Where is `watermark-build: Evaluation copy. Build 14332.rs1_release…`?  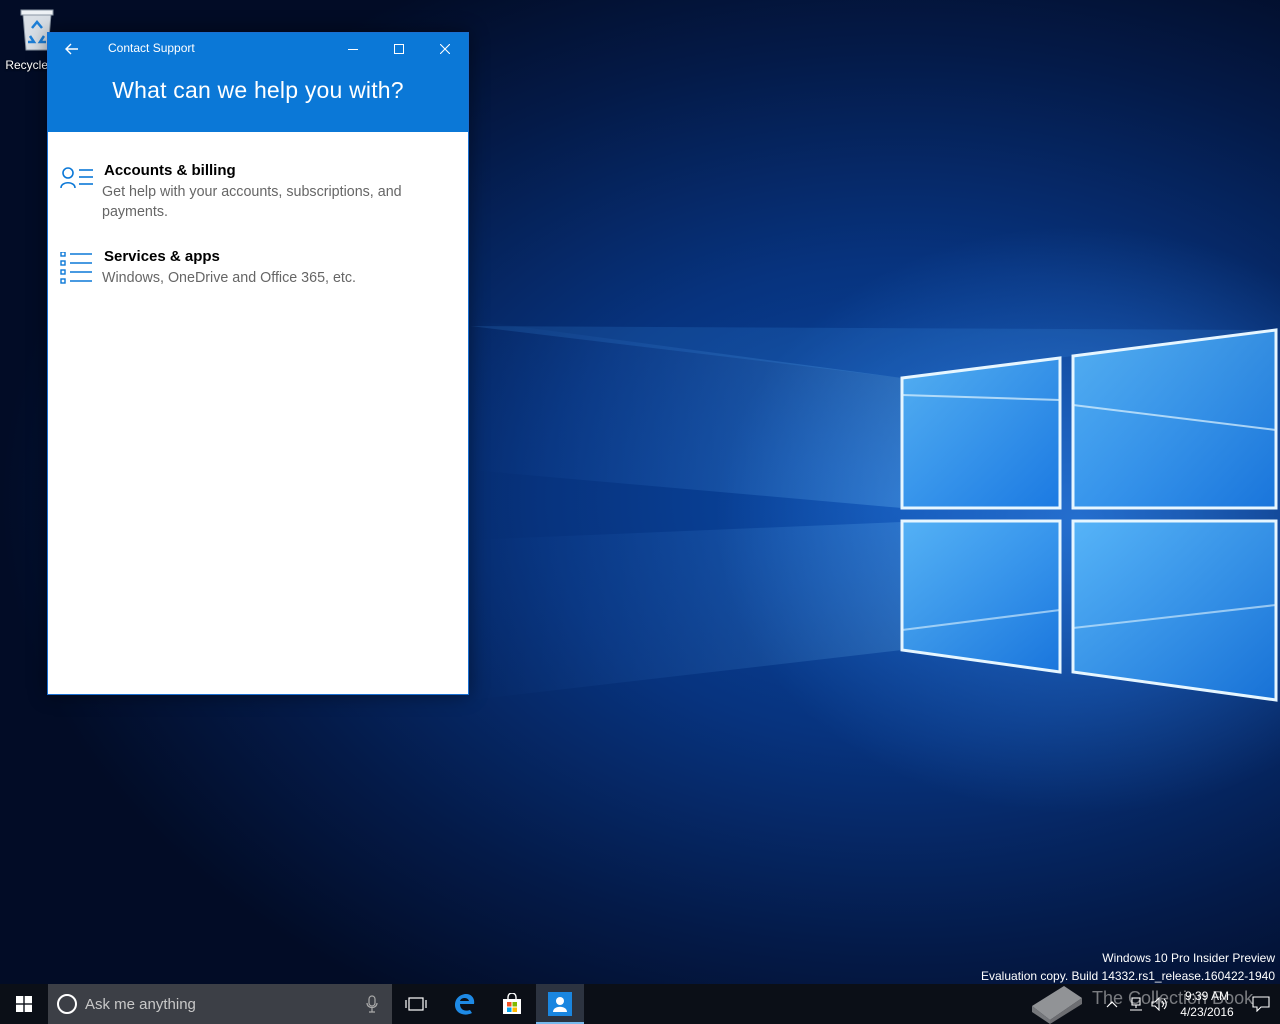
watermark-build: Evaluation copy. Build 14332.rs1_release… is located at coordinates (1128, 976).